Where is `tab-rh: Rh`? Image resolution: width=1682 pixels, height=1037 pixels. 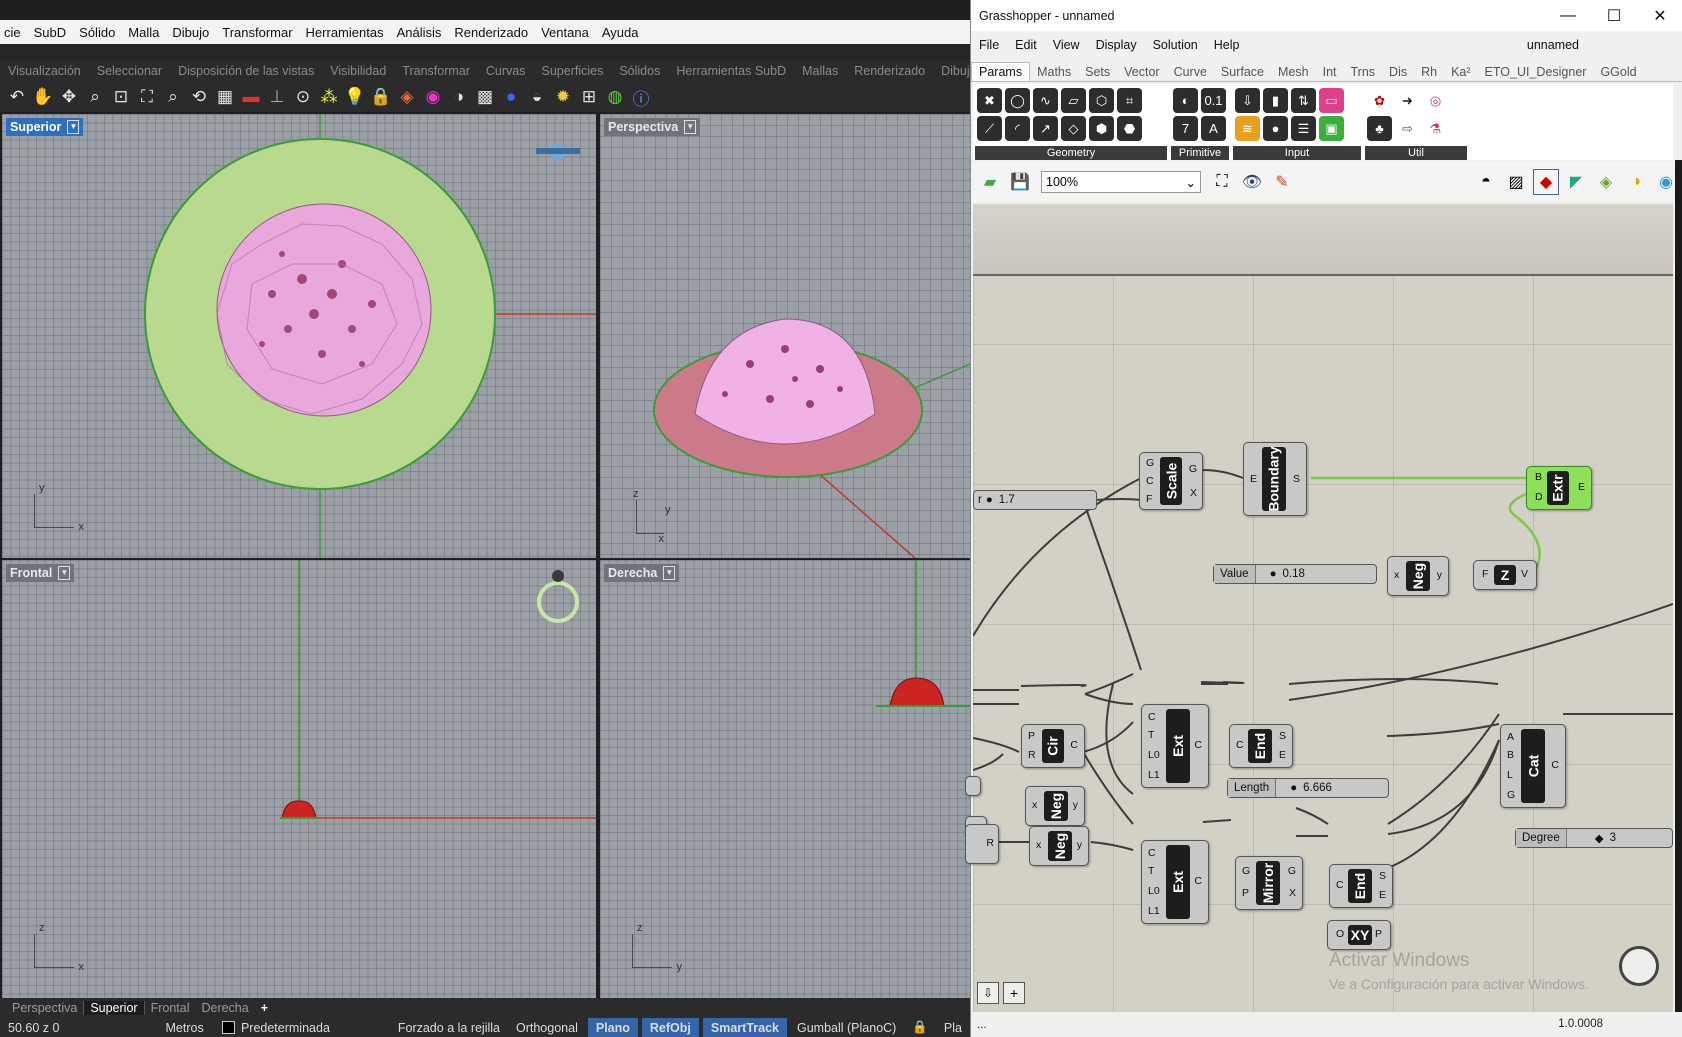 tab-rh: Rh is located at coordinates (1429, 72).